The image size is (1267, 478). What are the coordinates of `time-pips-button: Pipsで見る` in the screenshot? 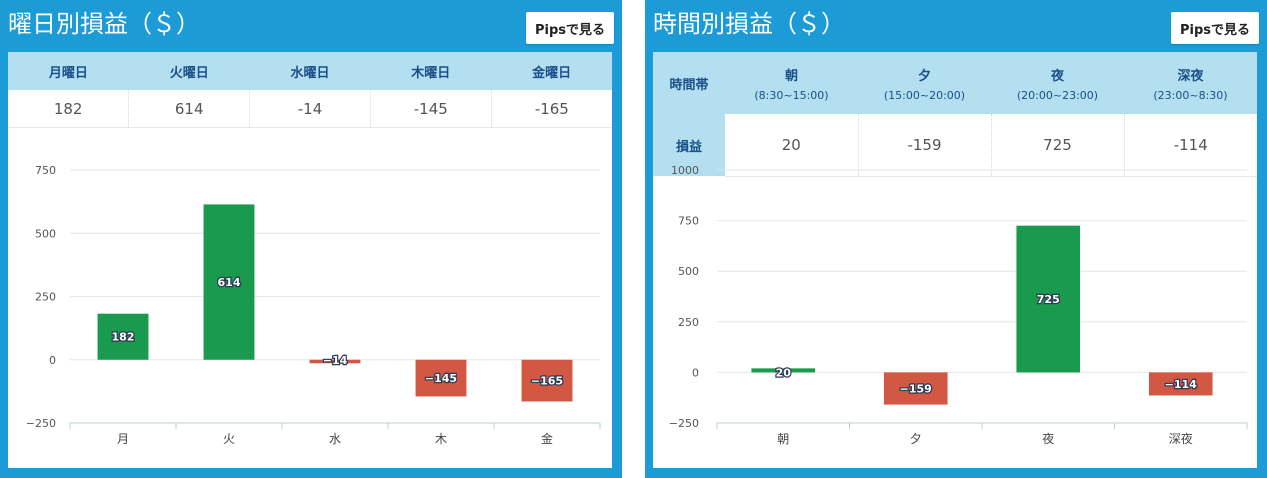 It's located at (1215, 28).